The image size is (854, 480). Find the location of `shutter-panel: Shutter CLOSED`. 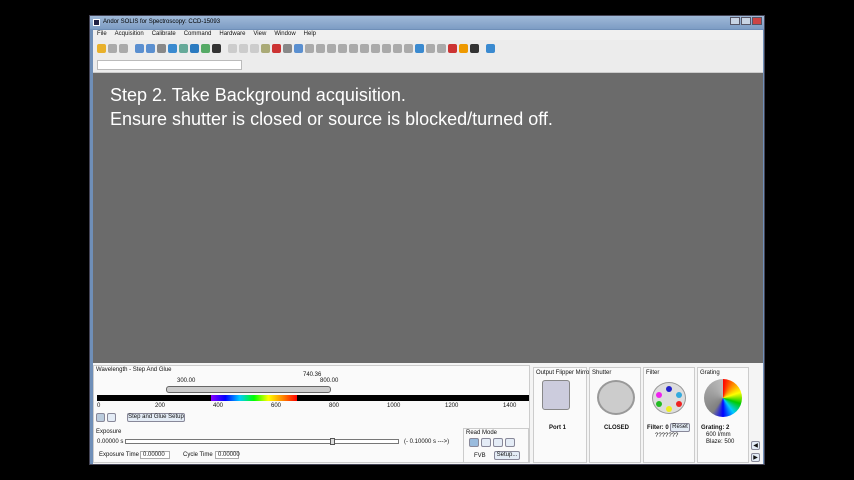

shutter-panel: Shutter CLOSED is located at coordinates (615, 415).